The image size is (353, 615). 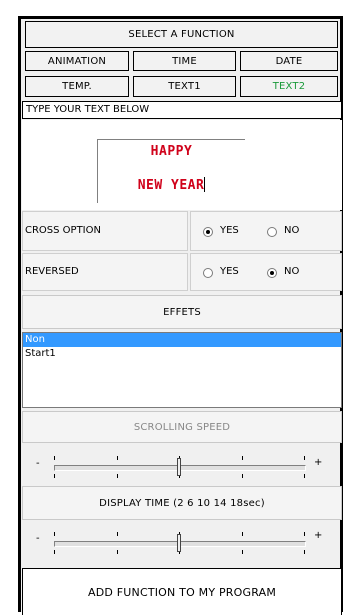 I want to click on tab-text1-label: TEXT1, so click(x=184, y=86).